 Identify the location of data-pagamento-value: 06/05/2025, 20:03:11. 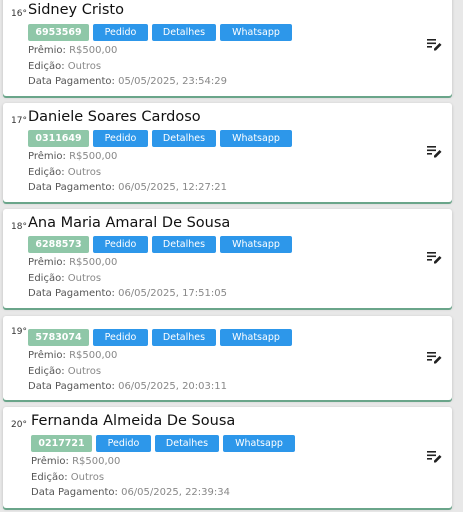
(172, 387).